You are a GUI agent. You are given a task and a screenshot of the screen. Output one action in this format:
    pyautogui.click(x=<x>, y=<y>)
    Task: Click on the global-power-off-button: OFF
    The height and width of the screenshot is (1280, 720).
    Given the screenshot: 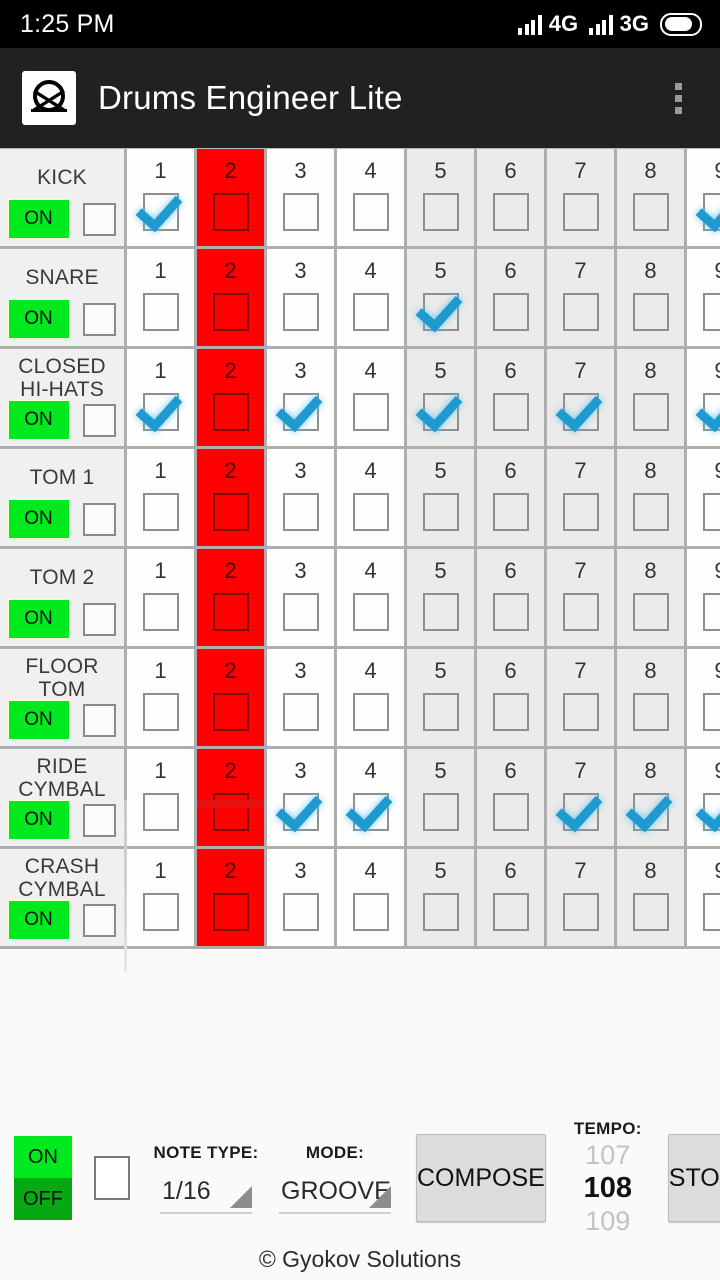 What is the action you would take?
    pyautogui.click(x=43, y=1199)
    